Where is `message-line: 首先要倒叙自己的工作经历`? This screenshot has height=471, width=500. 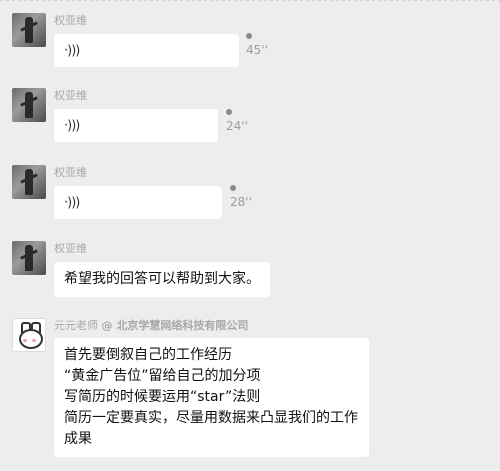
message-line: 首先要倒叙自己的工作经历 is located at coordinates (148, 355).